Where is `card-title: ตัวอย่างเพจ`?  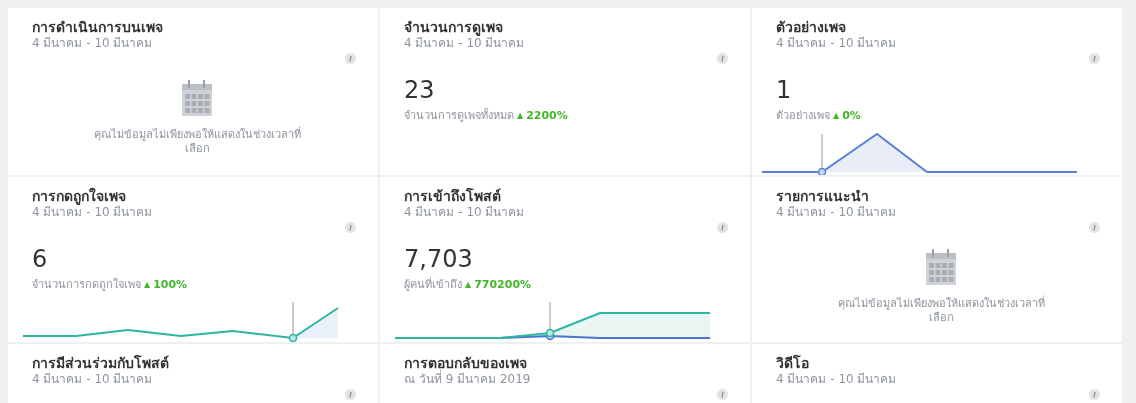 card-title: ตัวอย่างเพจ is located at coordinates (811, 27).